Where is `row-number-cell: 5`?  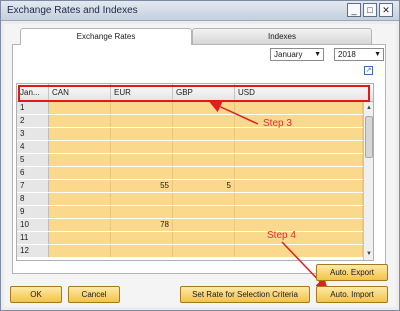
row-number-cell: 5 is located at coordinates (33, 160).